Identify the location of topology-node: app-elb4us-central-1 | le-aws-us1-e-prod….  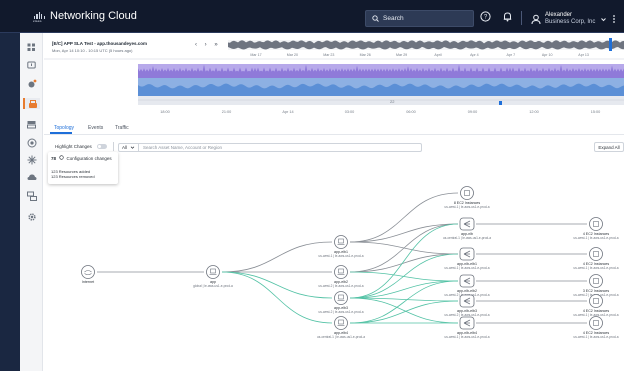
(341, 328).